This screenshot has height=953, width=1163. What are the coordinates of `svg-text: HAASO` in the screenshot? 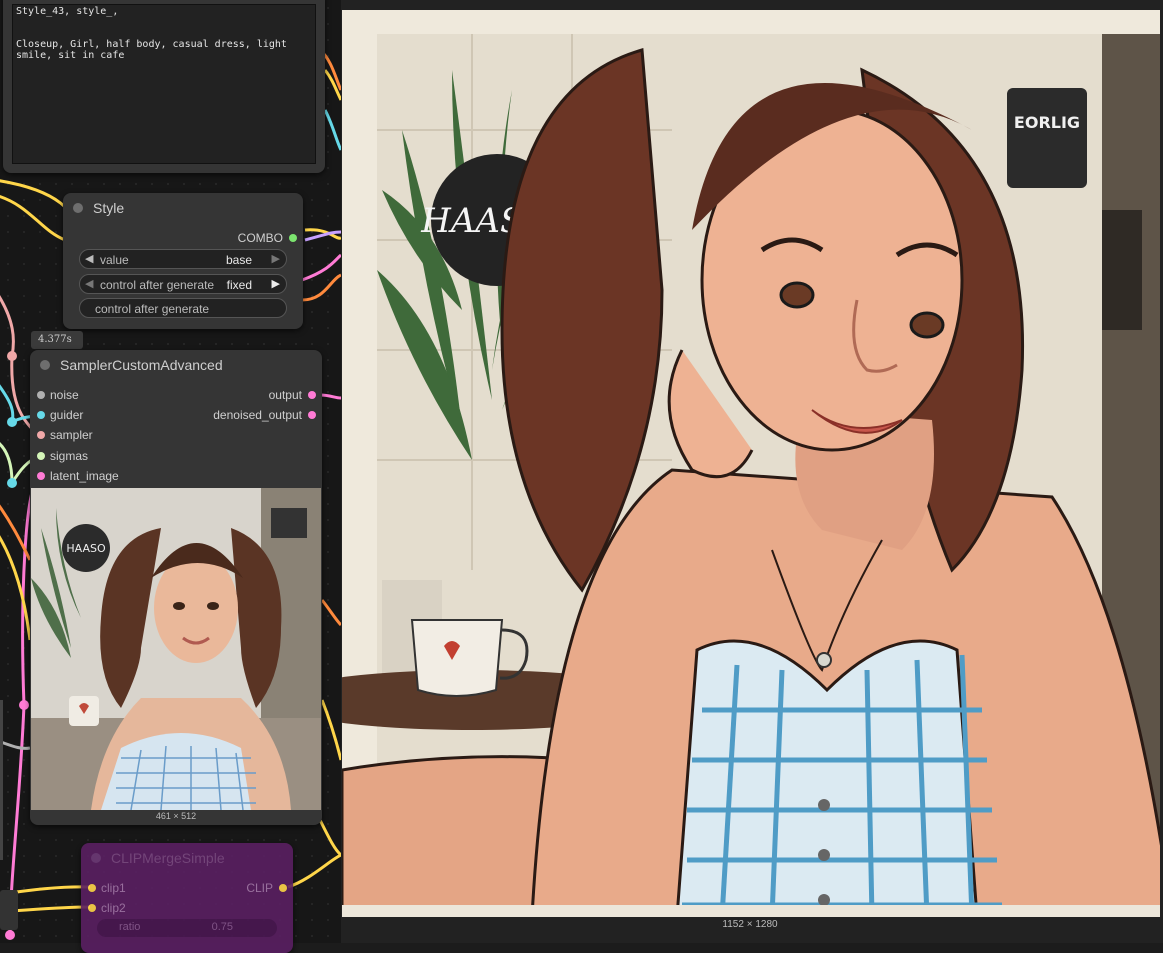 It's located at (86, 548).